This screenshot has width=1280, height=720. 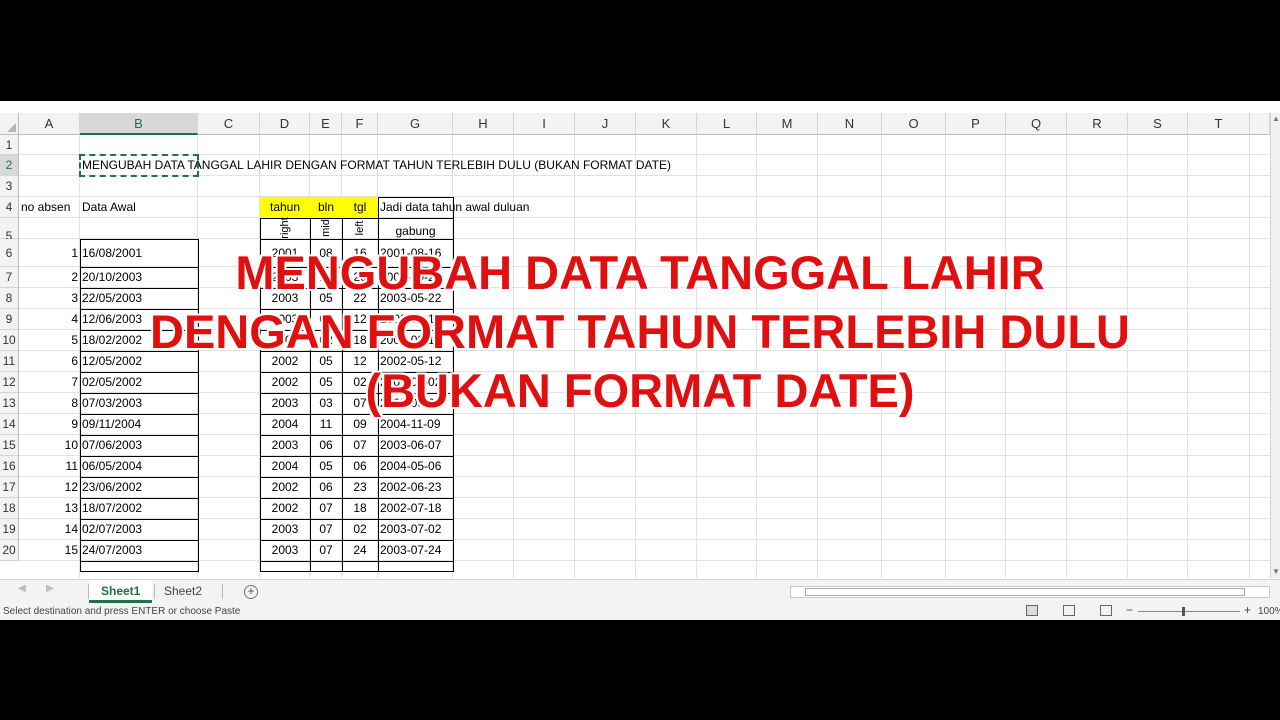 I want to click on column-header-q: Q, so click(x=1036, y=124).